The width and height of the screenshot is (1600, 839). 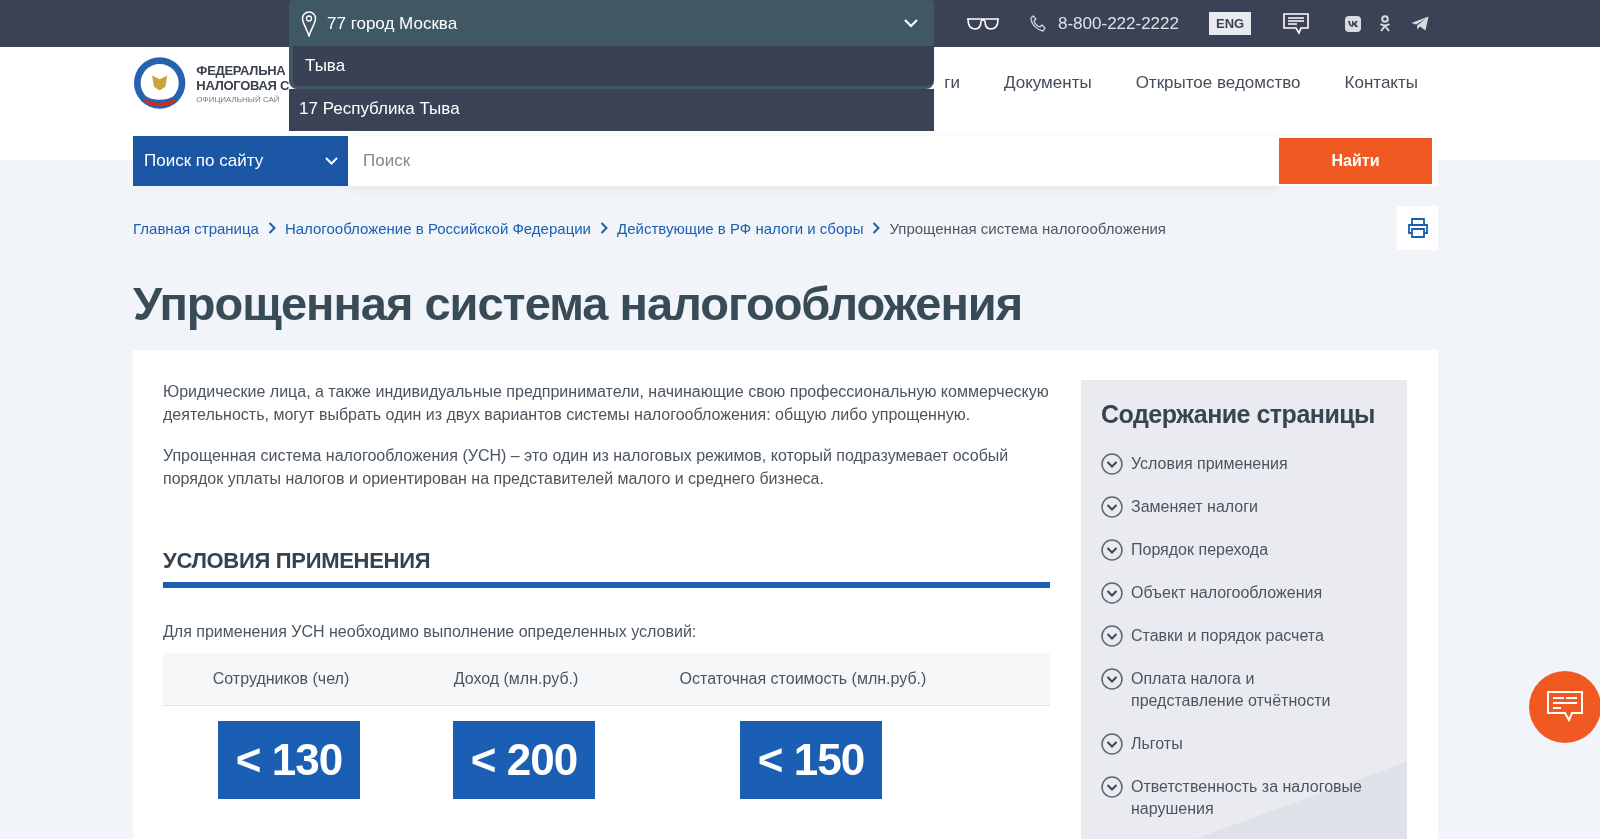 I want to click on language-button: ENG, so click(x=1230, y=23).